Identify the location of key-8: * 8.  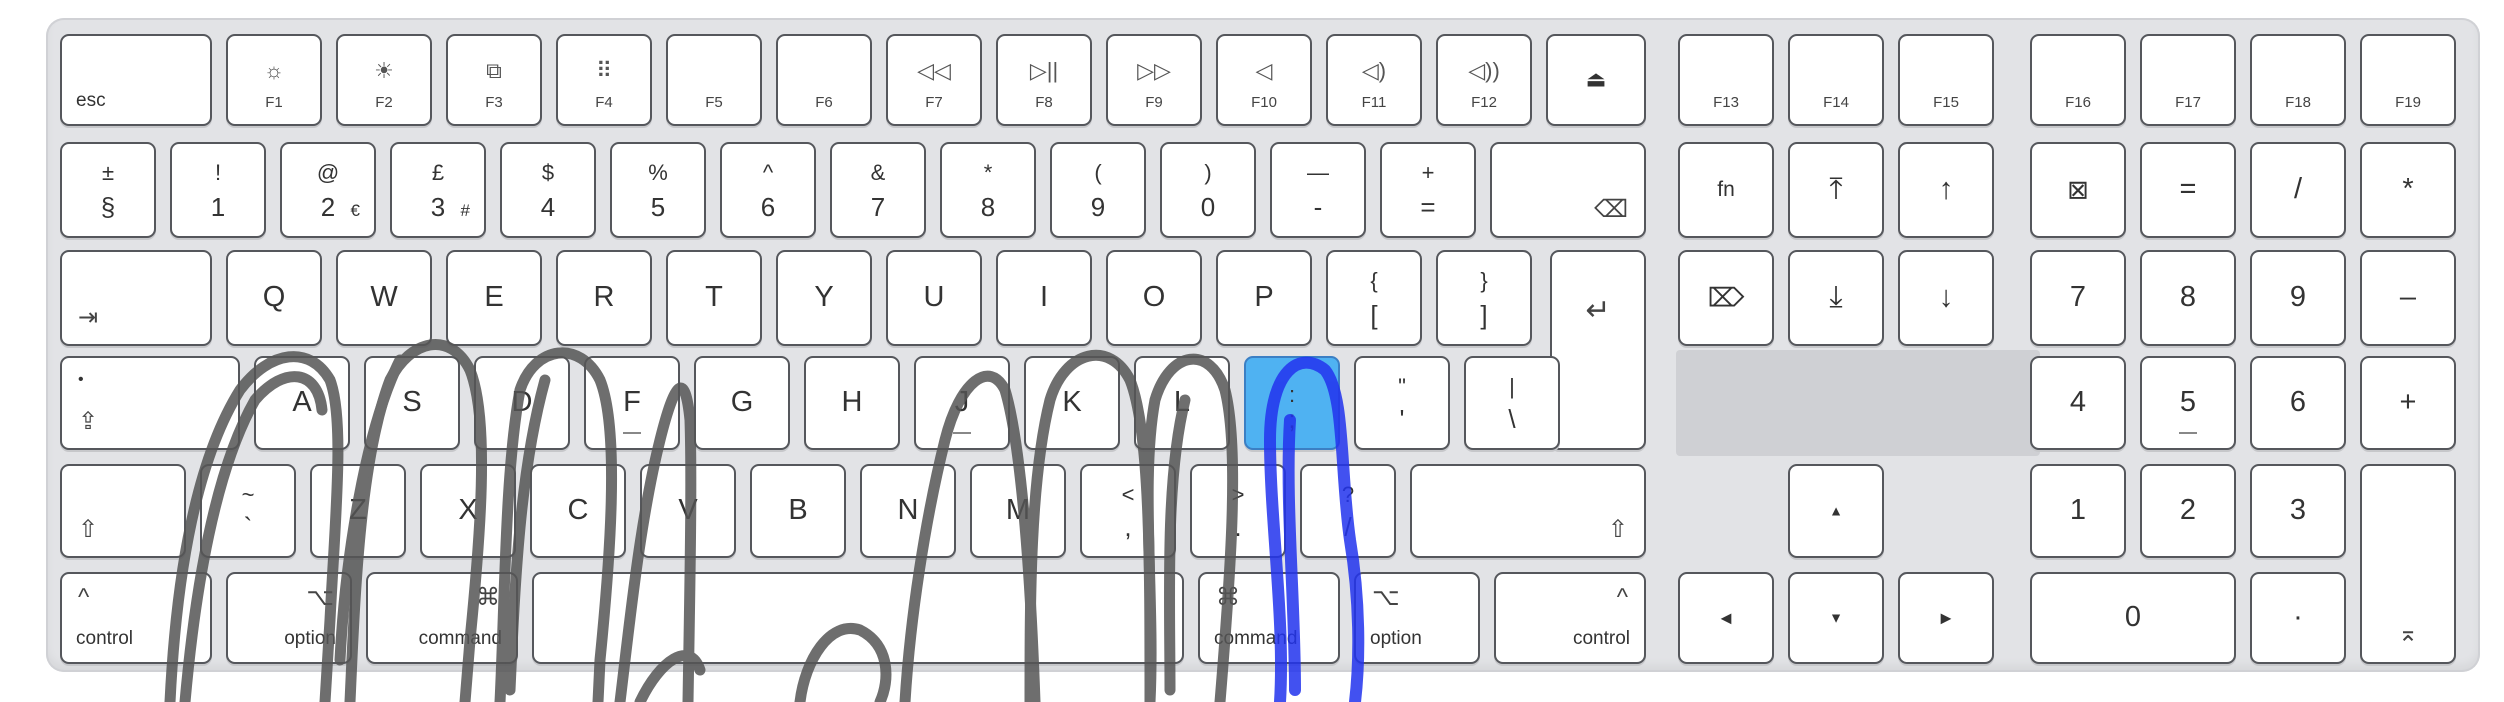
(988, 190).